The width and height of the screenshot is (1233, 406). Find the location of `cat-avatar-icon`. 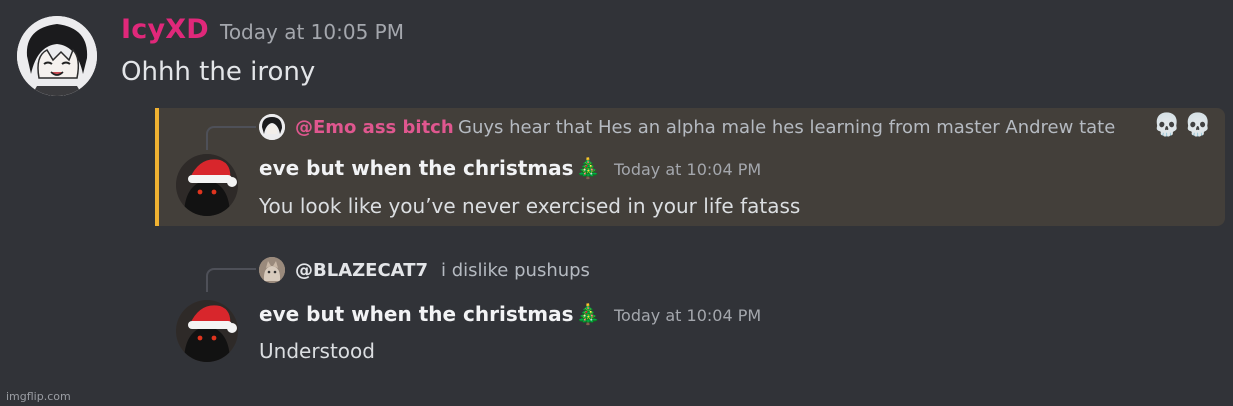

cat-avatar-icon is located at coordinates (272, 270).